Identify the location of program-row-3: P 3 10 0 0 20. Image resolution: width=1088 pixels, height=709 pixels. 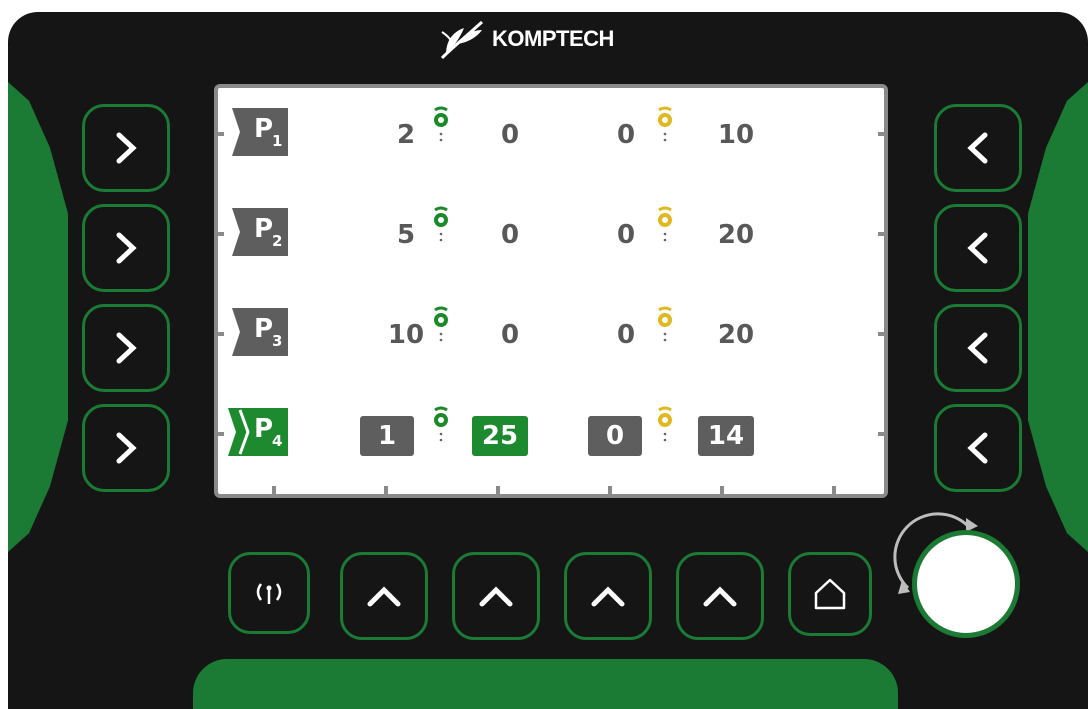
(551, 334).